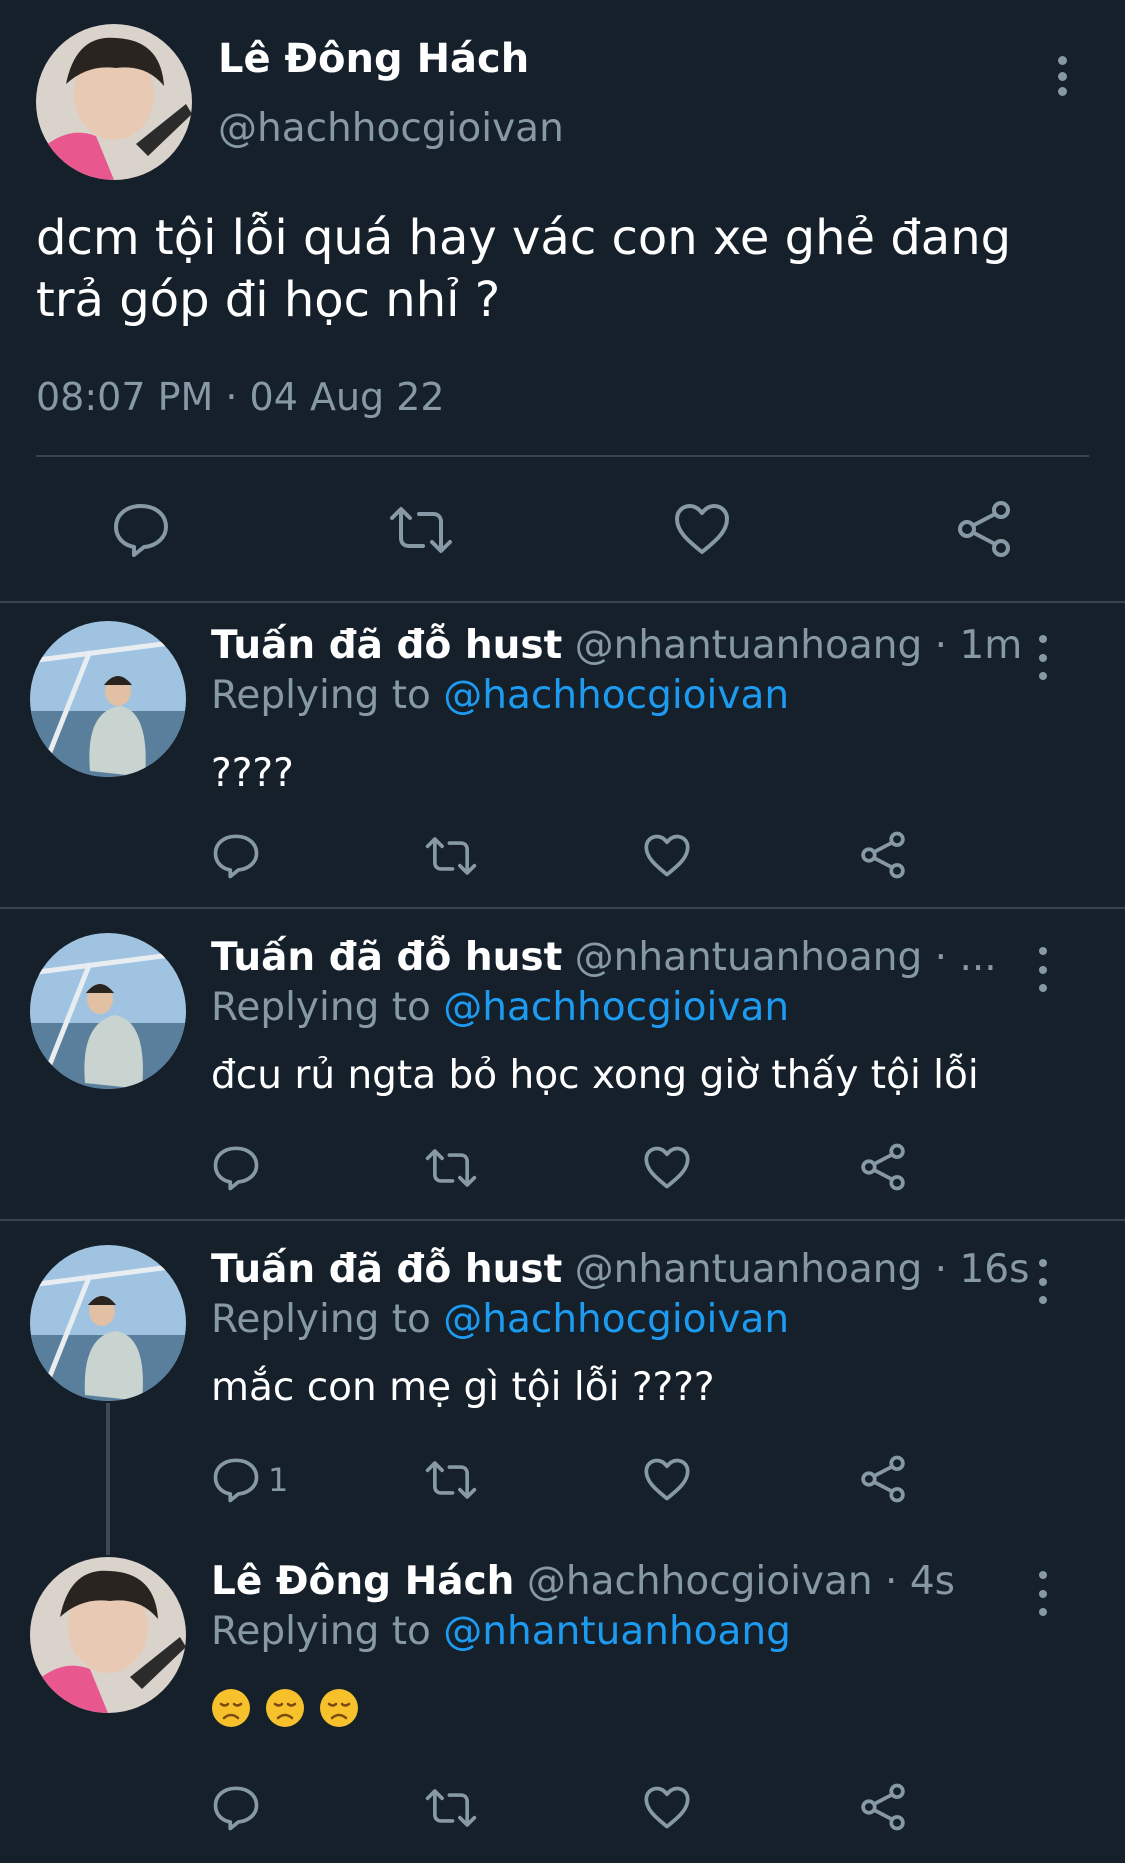 The height and width of the screenshot is (1863, 1125). I want to click on reply-header: Lê Đông Hách @hachhocgioivan · 4s, so click(583, 1582).